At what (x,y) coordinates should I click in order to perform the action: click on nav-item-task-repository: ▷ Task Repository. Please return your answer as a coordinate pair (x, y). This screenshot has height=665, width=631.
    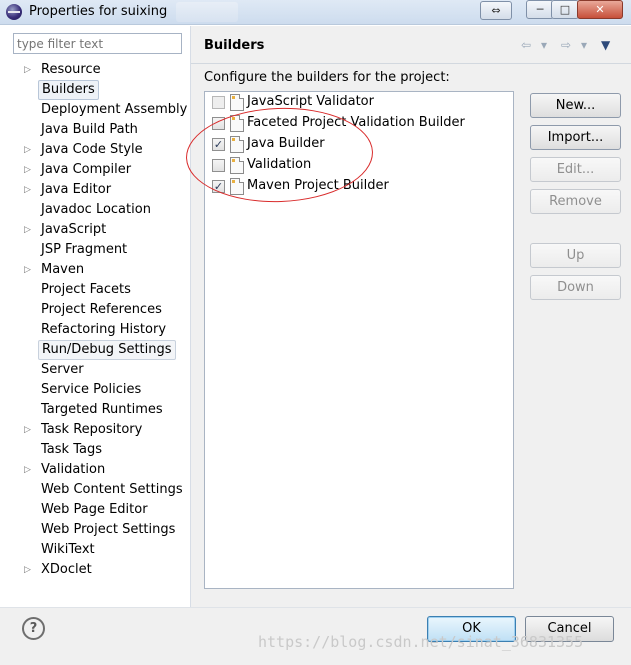
    Looking at the image, I should click on (98, 430).